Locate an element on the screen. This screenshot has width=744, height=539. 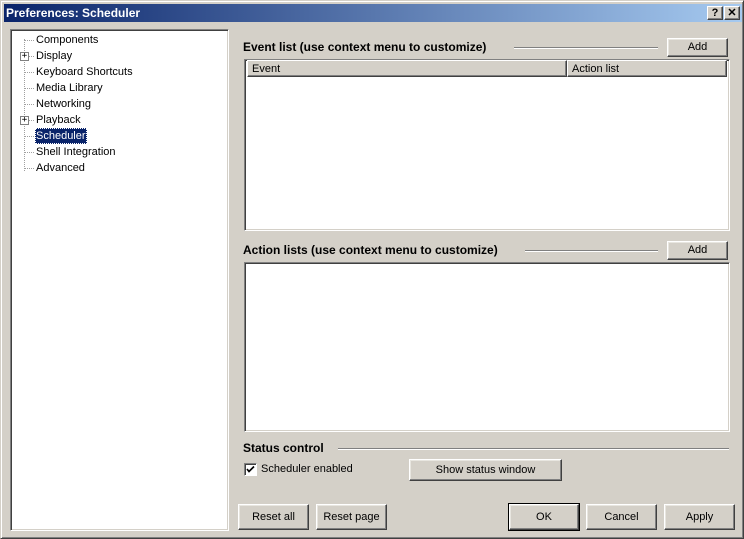
tree-item-keyboard-shortcuts: Keyboard Shortcuts is located at coordinates (84, 72).